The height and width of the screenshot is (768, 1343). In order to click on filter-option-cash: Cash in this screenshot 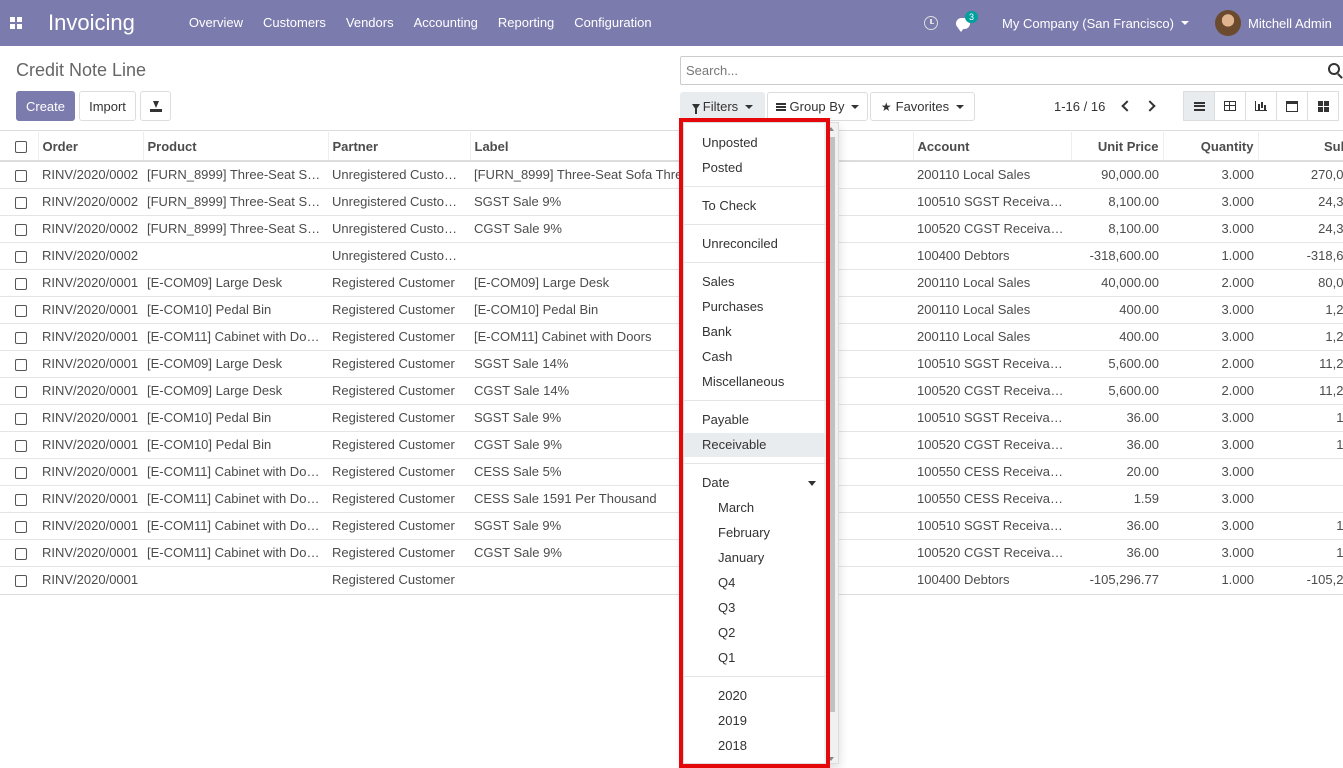, I will do `click(755, 357)`.